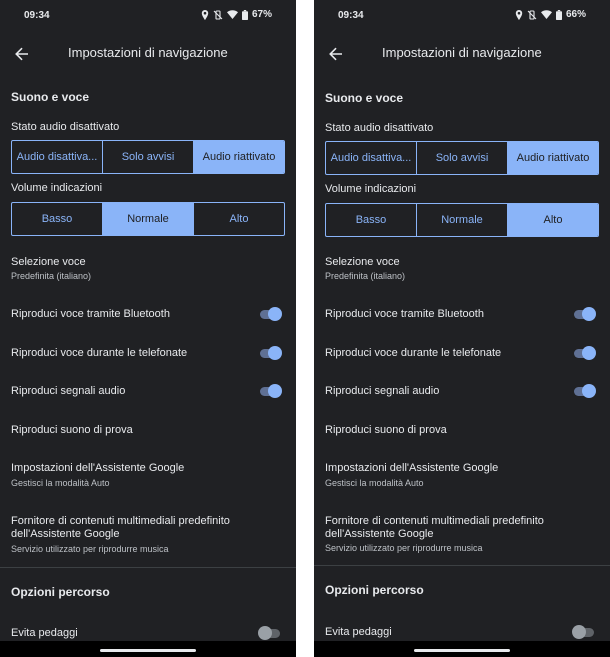 This screenshot has width=610, height=657. I want to click on battery-percent: 66%, so click(575, 14).